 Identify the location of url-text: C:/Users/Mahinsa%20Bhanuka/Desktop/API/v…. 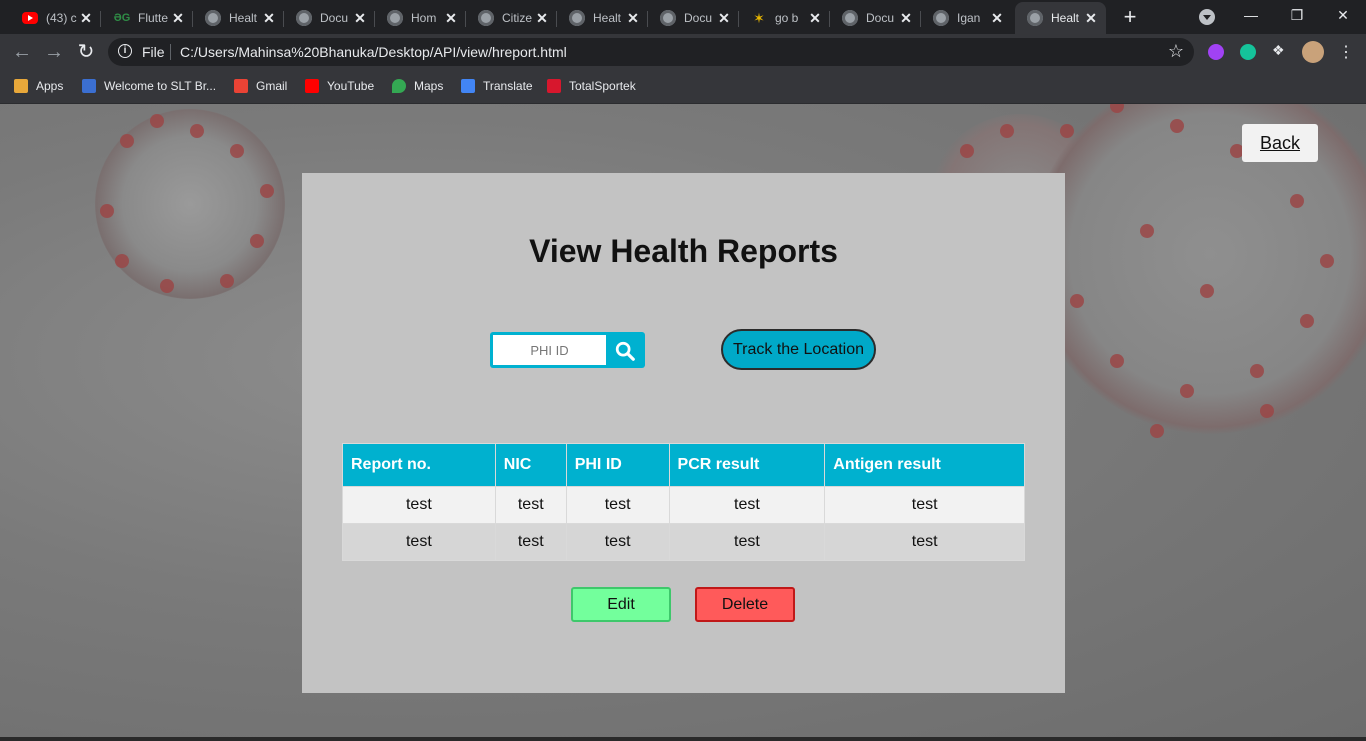
(373, 52).